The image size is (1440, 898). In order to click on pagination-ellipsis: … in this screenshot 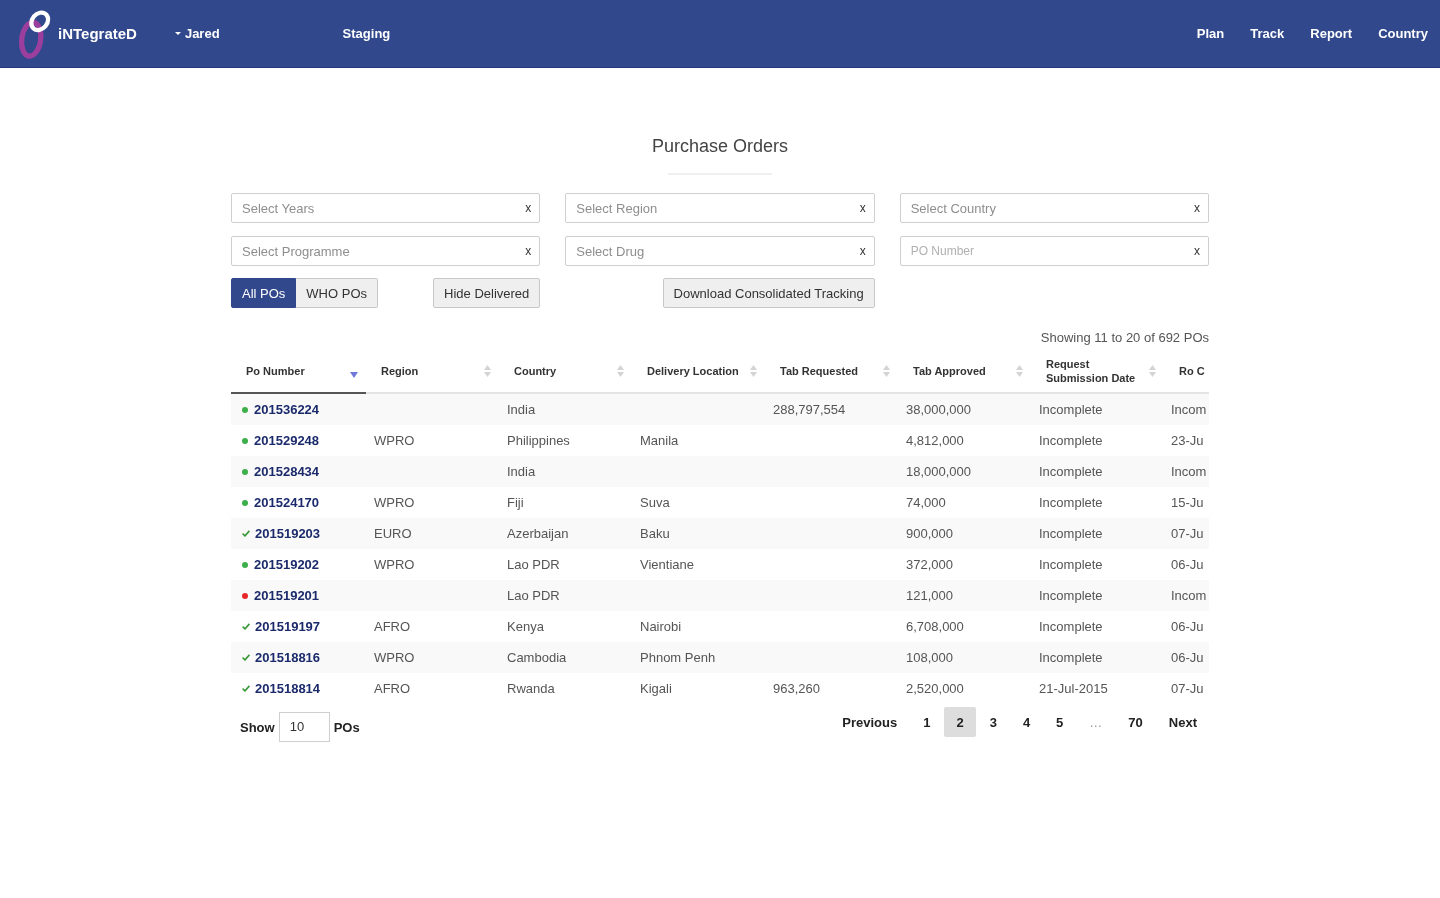, I will do `click(1096, 722)`.